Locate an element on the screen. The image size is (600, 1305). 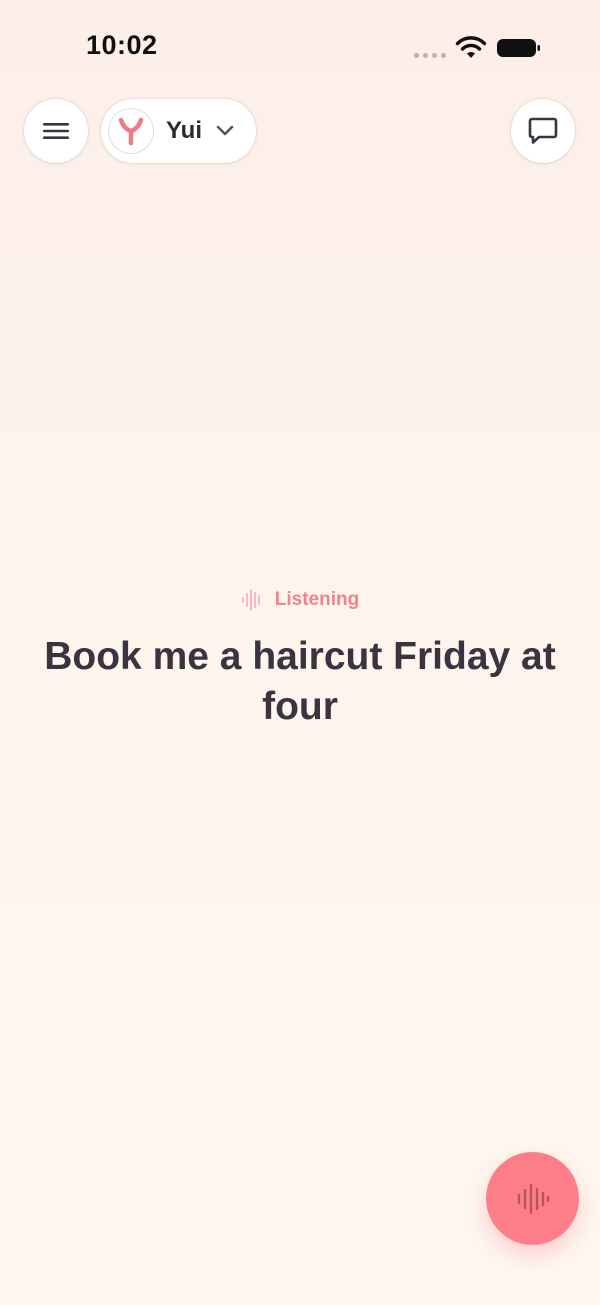
voice-button is located at coordinates (532, 1198).